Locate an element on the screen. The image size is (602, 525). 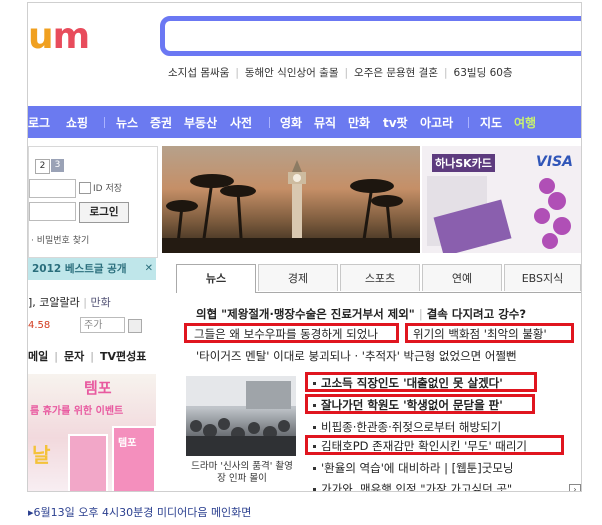
nav-item-movie: 영화 is located at coordinates (291, 122).